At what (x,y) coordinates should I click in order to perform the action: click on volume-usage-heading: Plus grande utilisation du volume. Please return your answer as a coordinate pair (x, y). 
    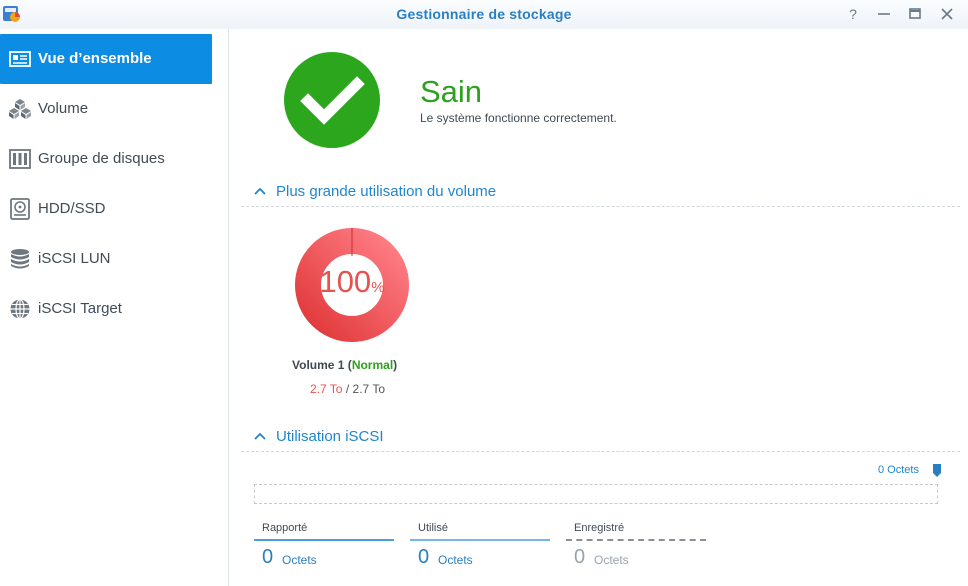
    Looking at the image, I should click on (386, 191).